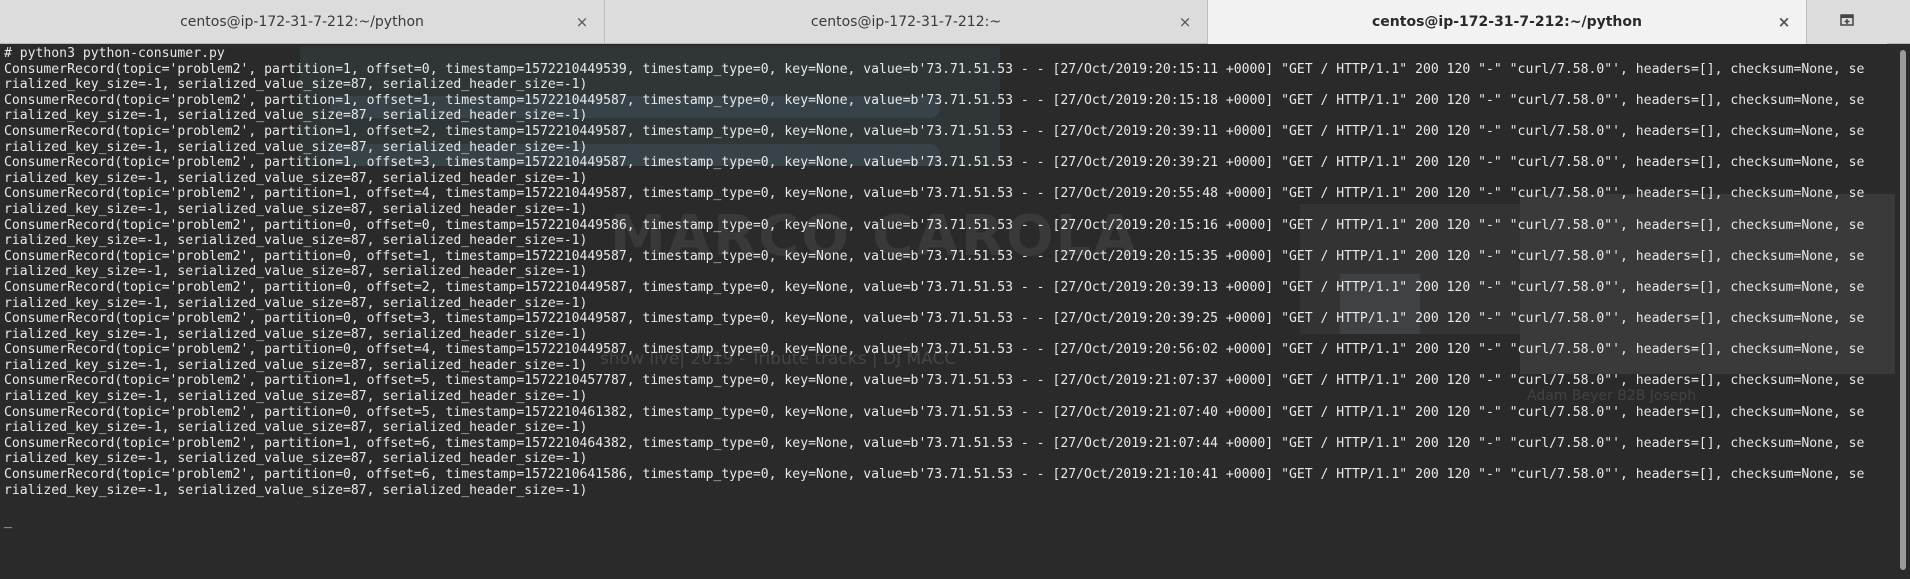 The image size is (1910, 579). I want to click on new-tab-button, so click(1847, 22).